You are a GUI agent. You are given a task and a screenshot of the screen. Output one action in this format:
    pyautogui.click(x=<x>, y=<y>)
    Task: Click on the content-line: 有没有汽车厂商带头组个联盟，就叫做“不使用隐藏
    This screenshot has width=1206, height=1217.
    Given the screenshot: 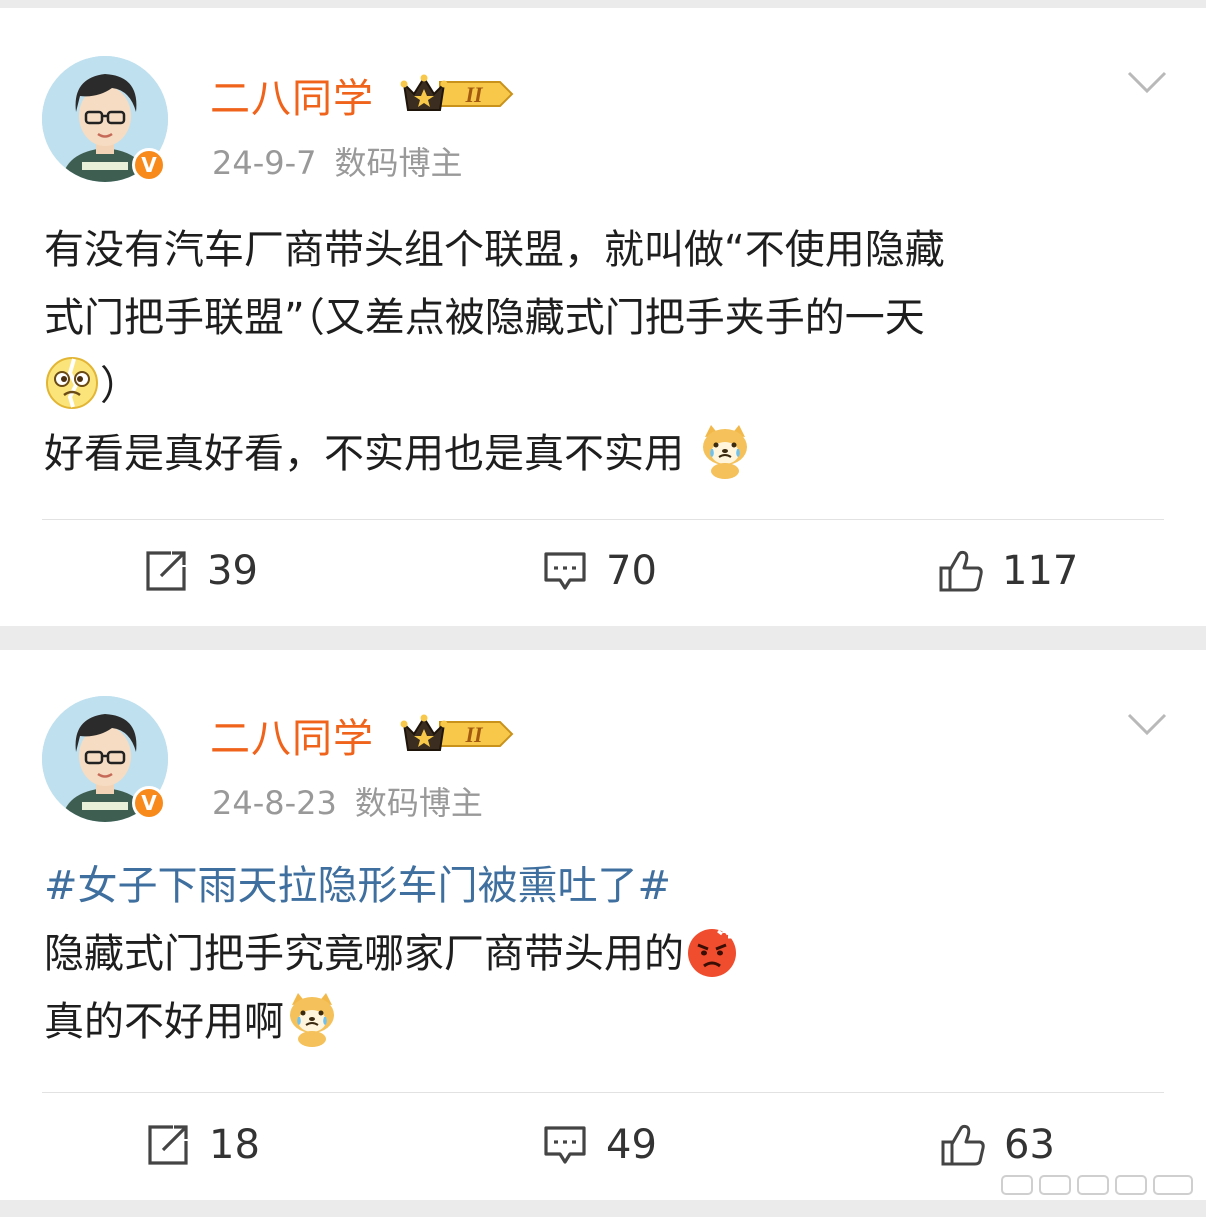 What is the action you would take?
    pyautogui.click(x=494, y=250)
    